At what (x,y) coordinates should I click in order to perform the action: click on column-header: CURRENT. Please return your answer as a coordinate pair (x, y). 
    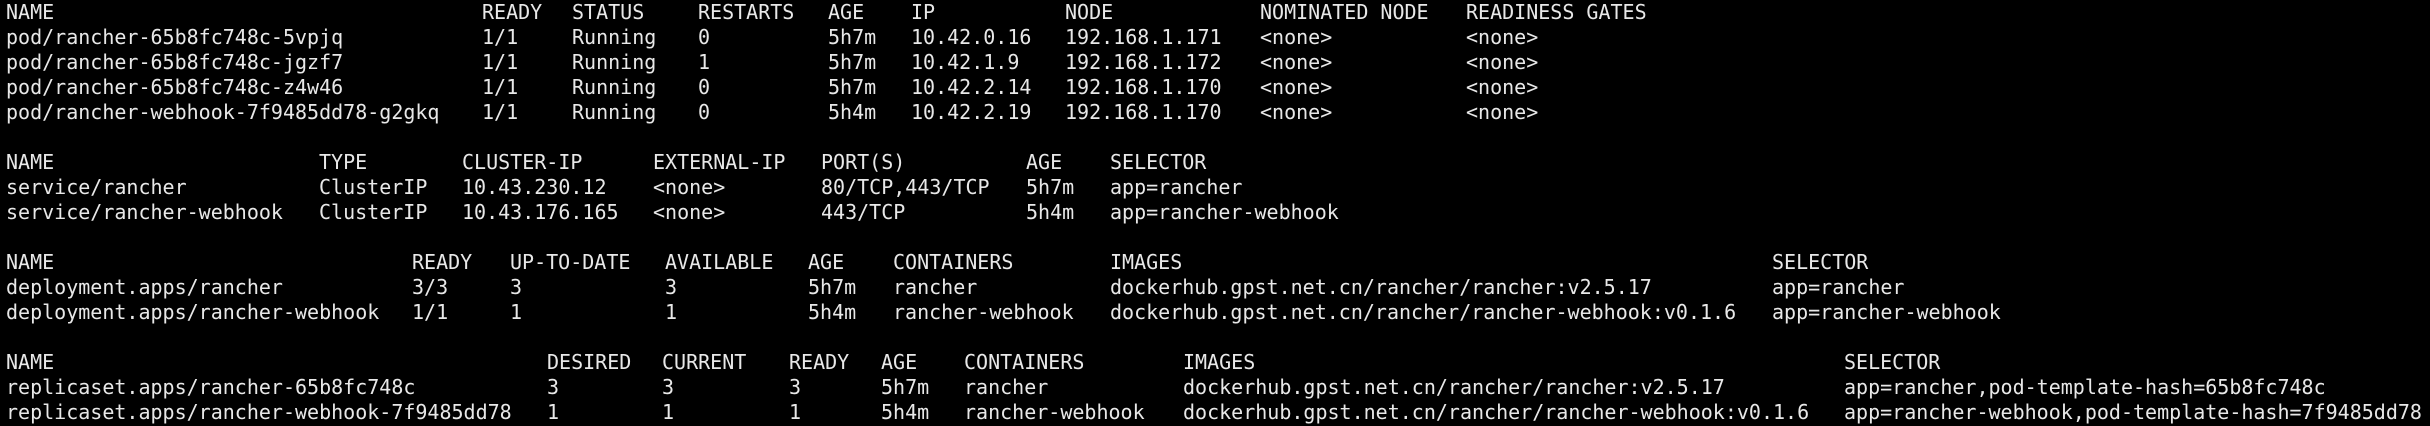
    Looking at the image, I should click on (704, 362).